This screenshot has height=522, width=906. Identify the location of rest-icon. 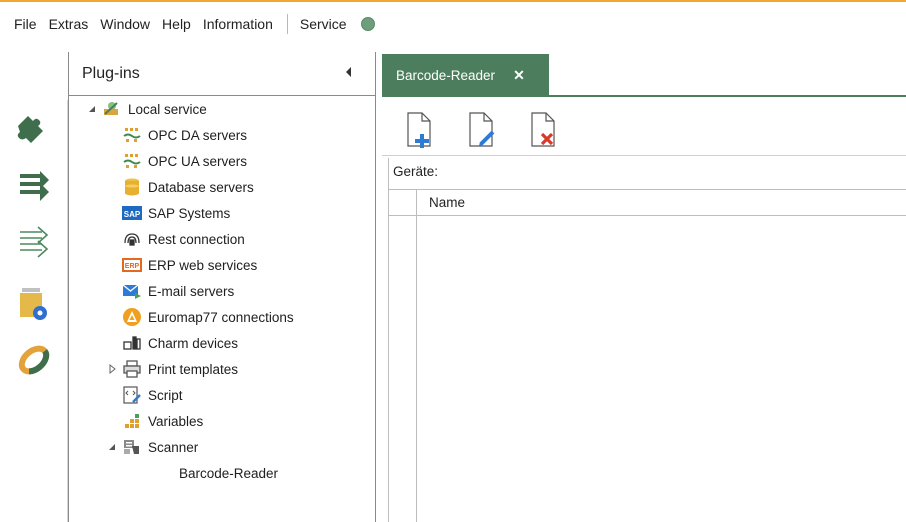
(132, 239).